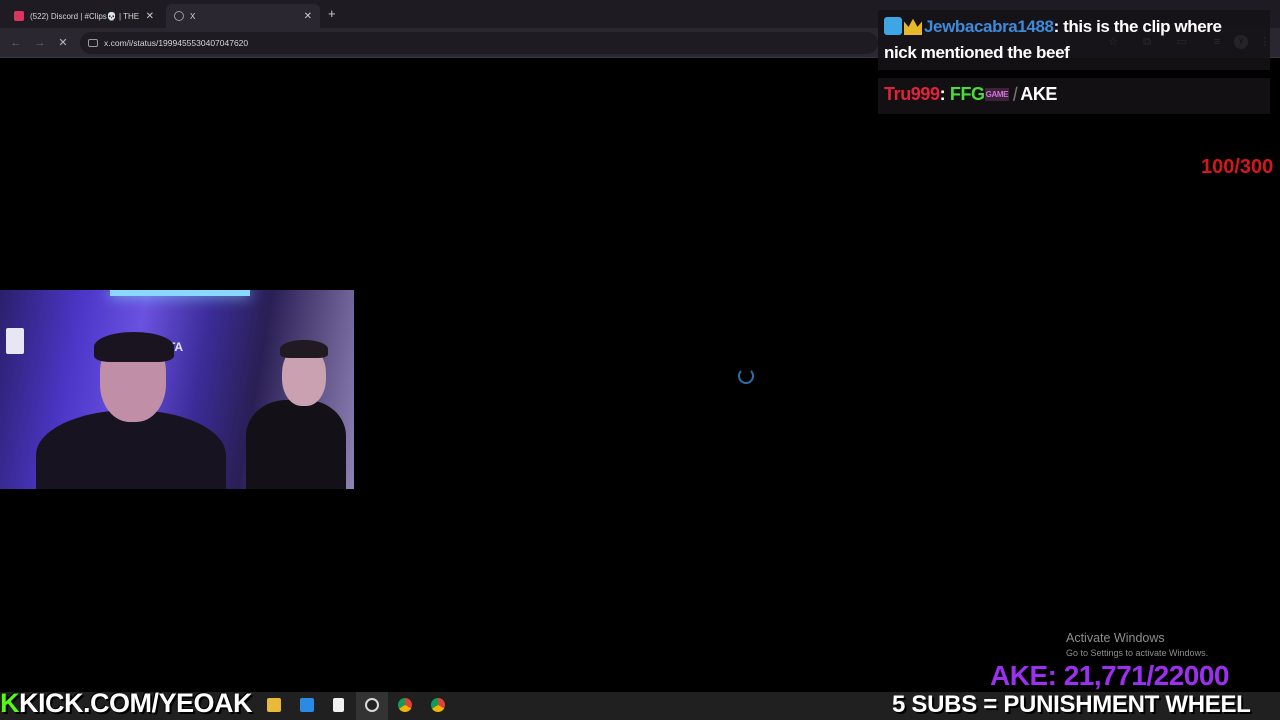 The image size is (1280, 720). I want to click on file-explorer-icon, so click(274, 705).